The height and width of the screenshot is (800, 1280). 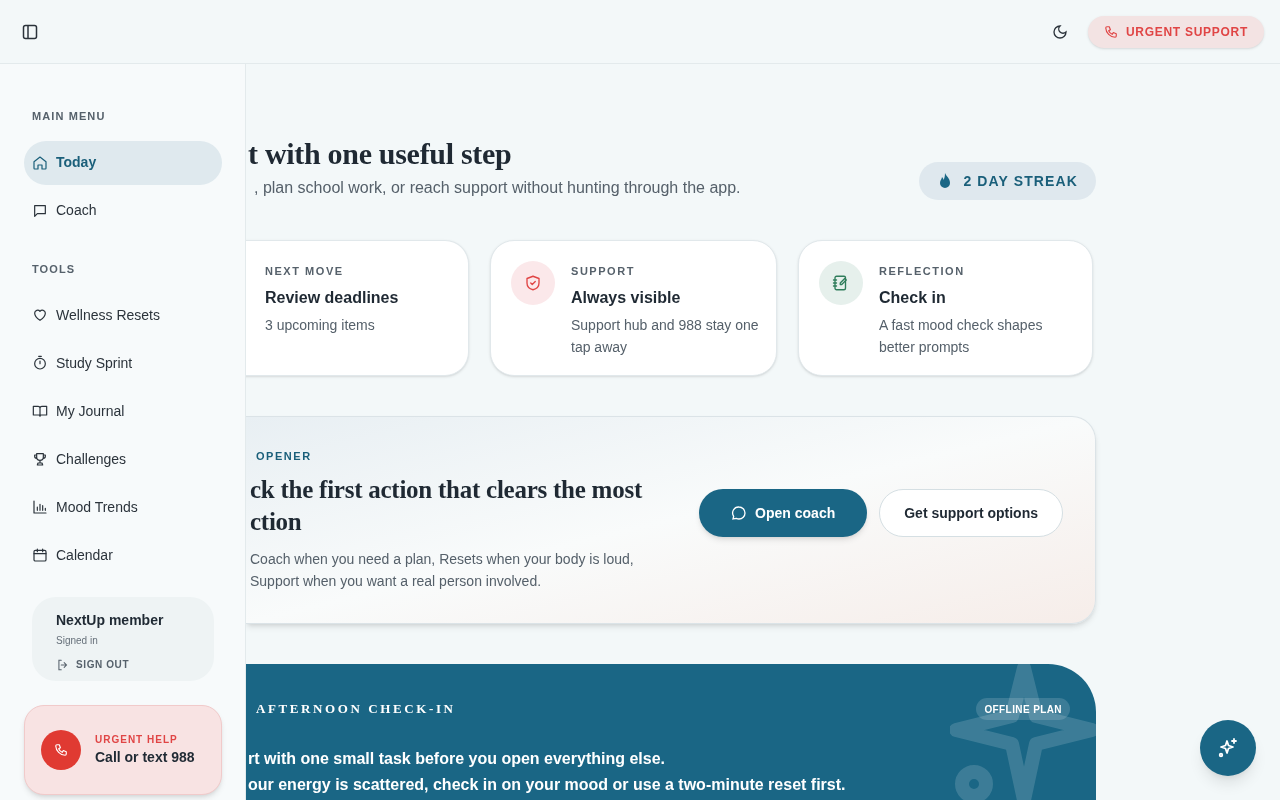 What do you see at coordinates (922, 271) in the screenshot?
I see `card-eyebrow: REFLECTION` at bounding box center [922, 271].